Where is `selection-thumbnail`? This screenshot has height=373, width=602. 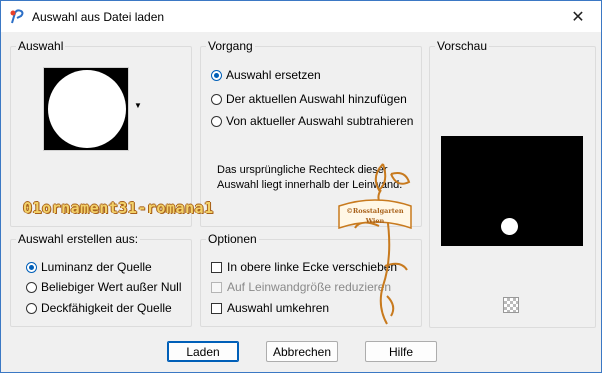
selection-thumbnail is located at coordinates (86, 109).